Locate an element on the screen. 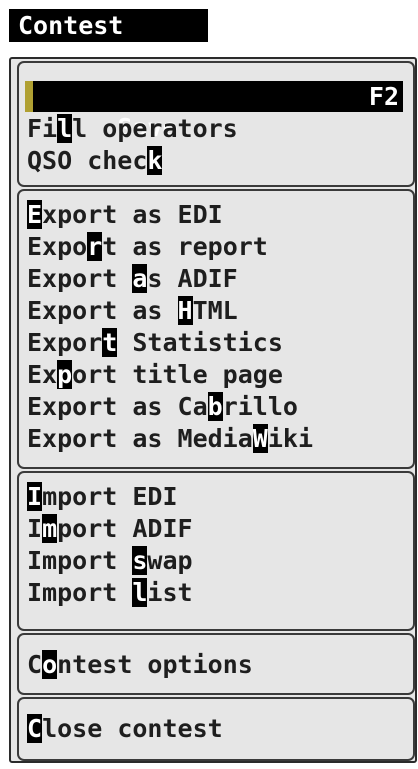  shortcut-label: F2 is located at coordinates (383, 96).